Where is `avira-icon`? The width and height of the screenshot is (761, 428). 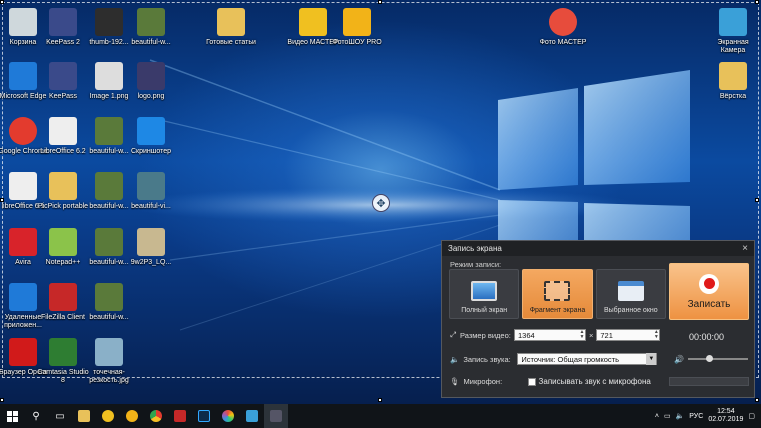
avira-icon is located at coordinates (23, 242).